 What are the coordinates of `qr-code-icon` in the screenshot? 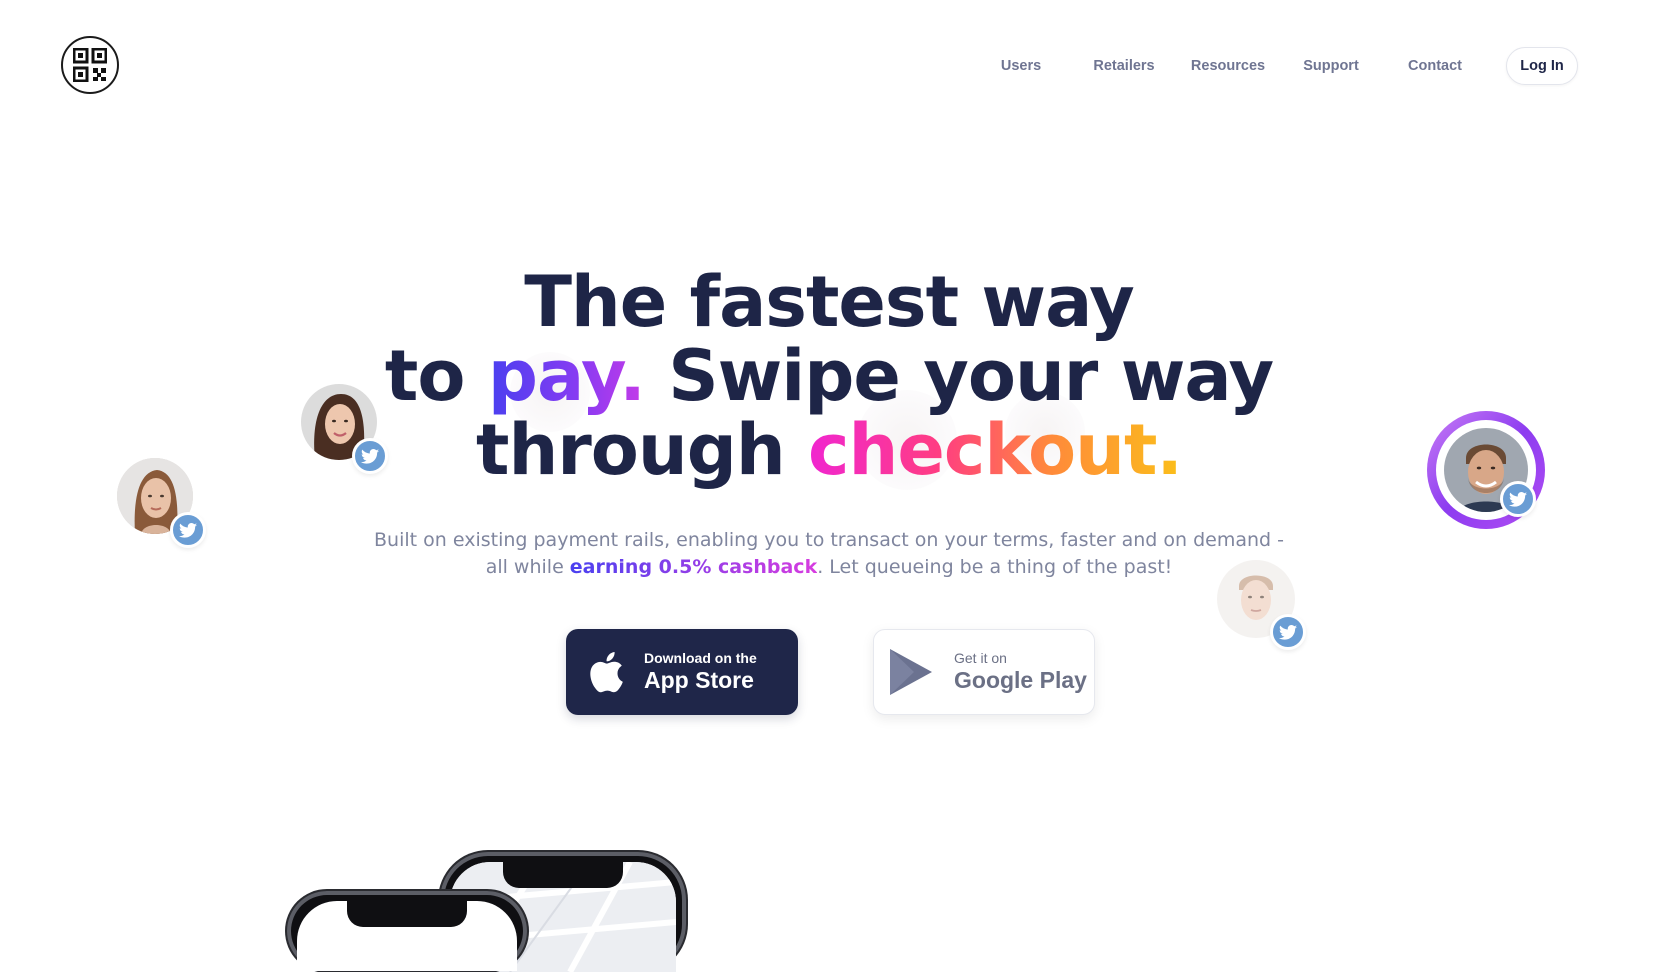 It's located at (90, 65).